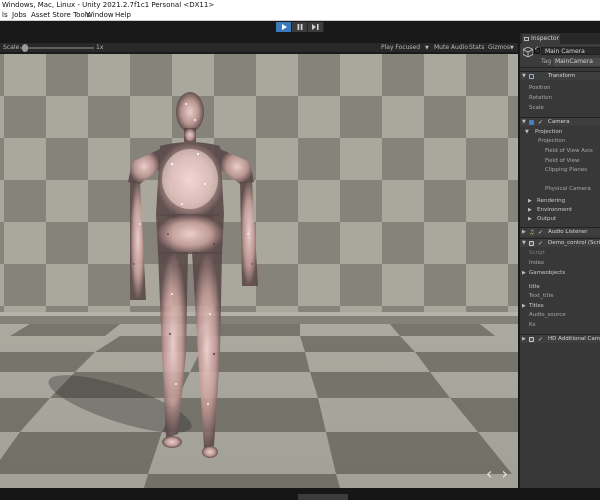  What do you see at coordinates (323, 497) in the screenshot?
I see `horizontal-scrollbar` at bounding box center [323, 497].